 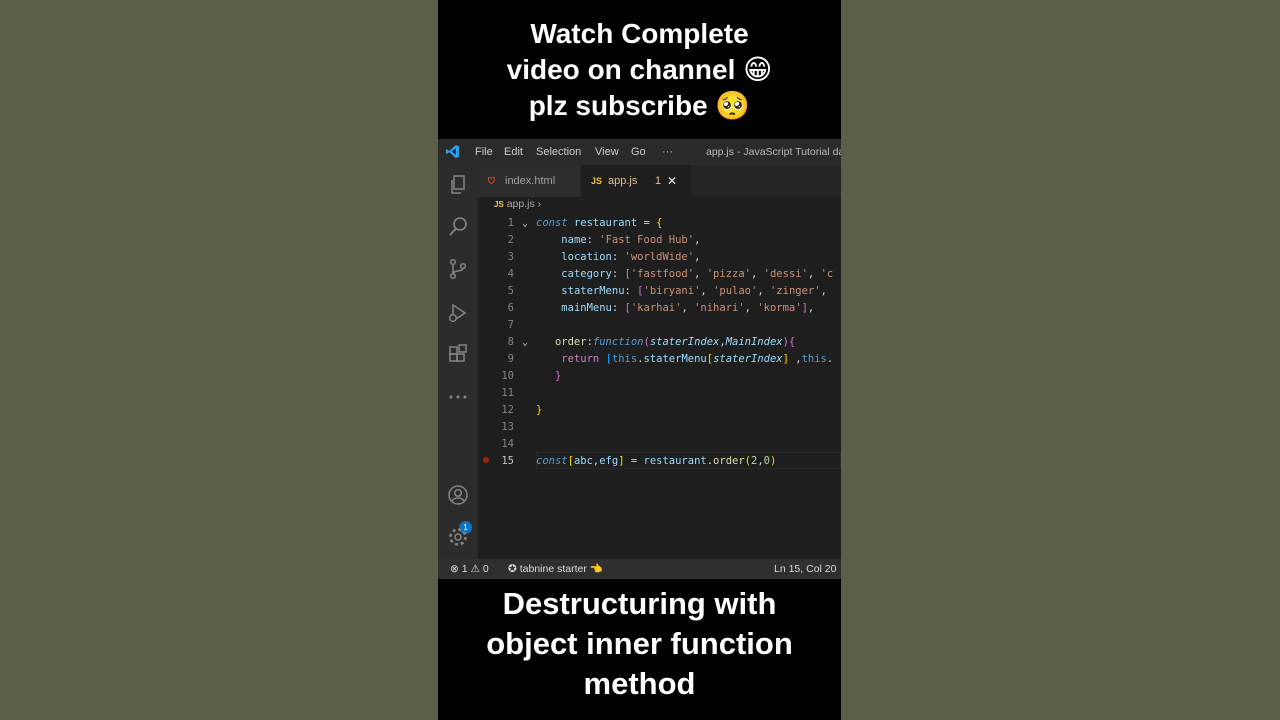 What do you see at coordinates (452, 151) in the screenshot?
I see `vscode-logo-icon` at bounding box center [452, 151].